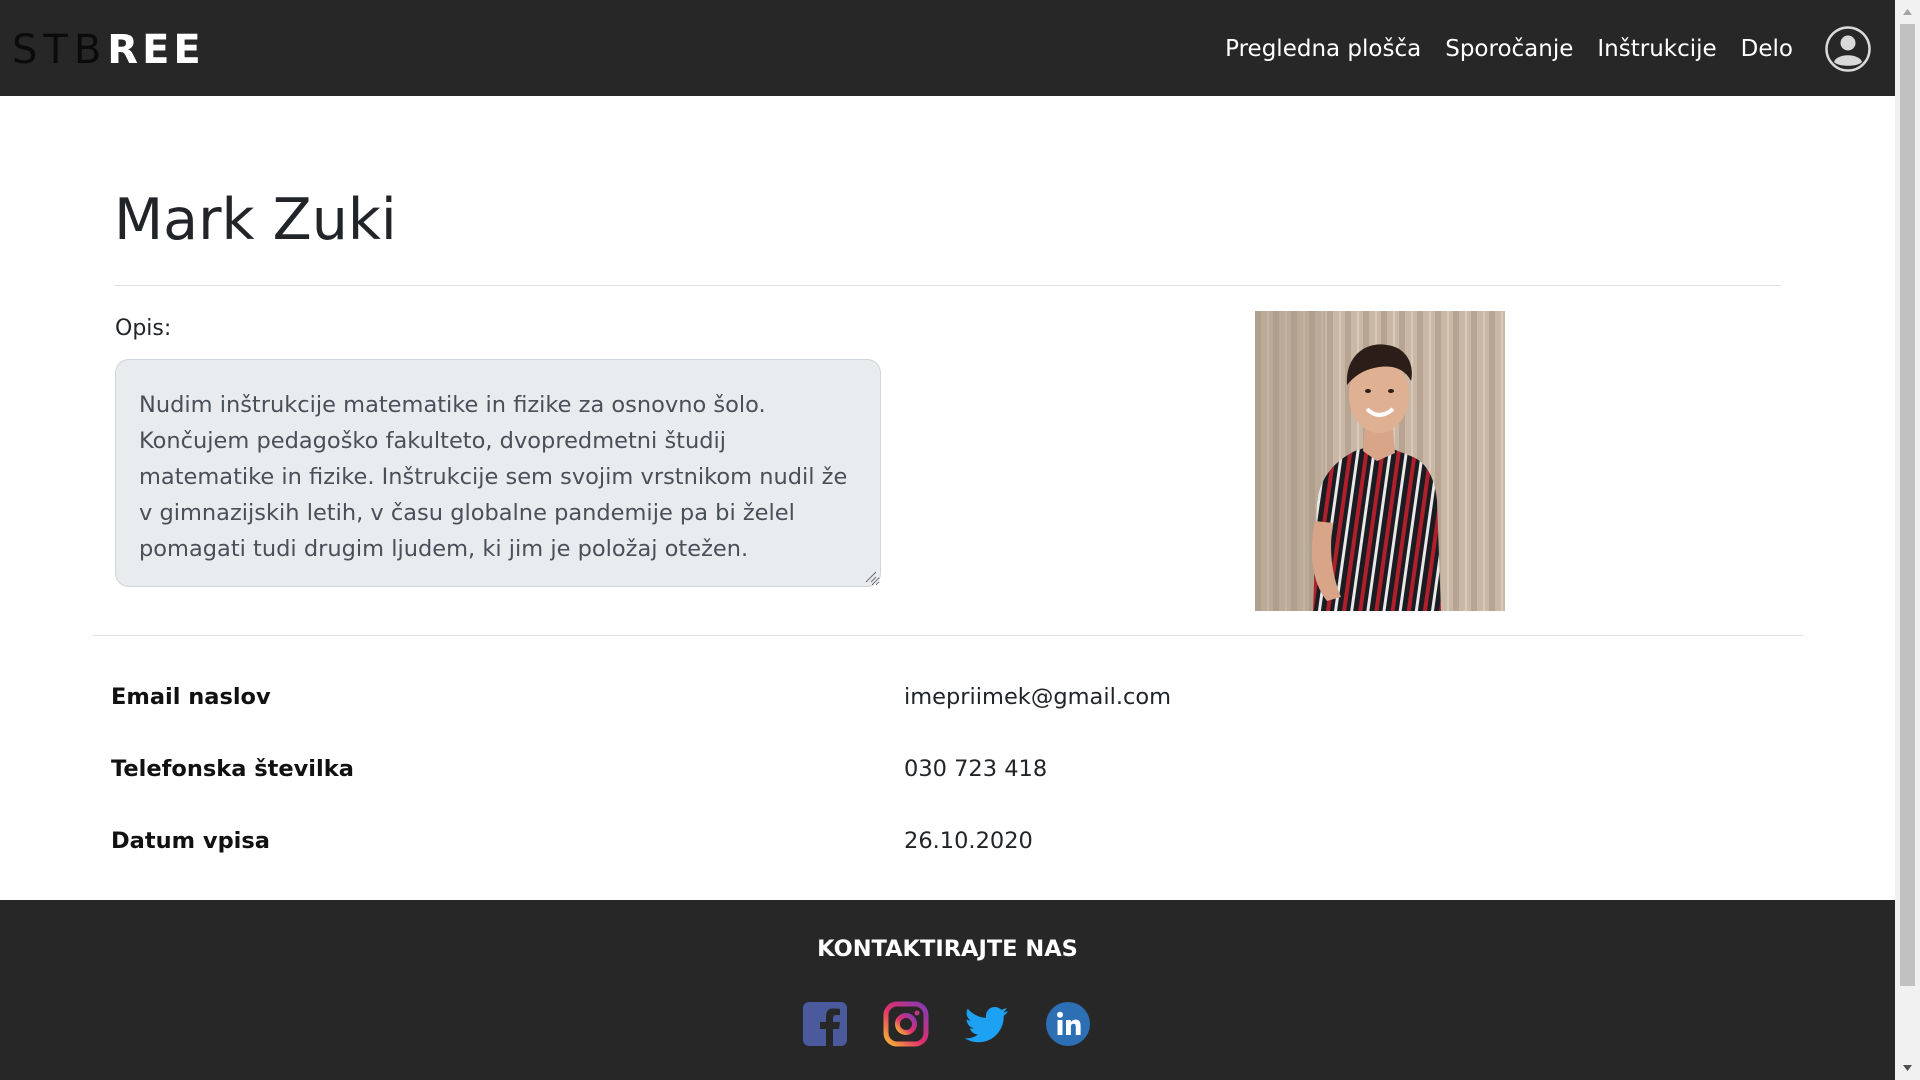 The height and width of the screenshot is (1080, 1920). I want to click on nav-link-instrukcije: Inštrukcije, so click(1656, 49).